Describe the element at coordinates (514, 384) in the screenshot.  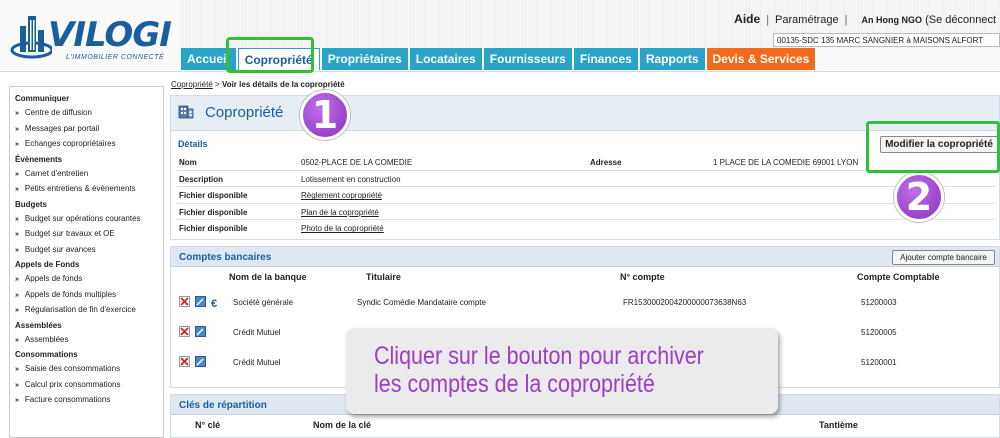
I see `callout-line-2: les comptes de la copropriété` at that location.